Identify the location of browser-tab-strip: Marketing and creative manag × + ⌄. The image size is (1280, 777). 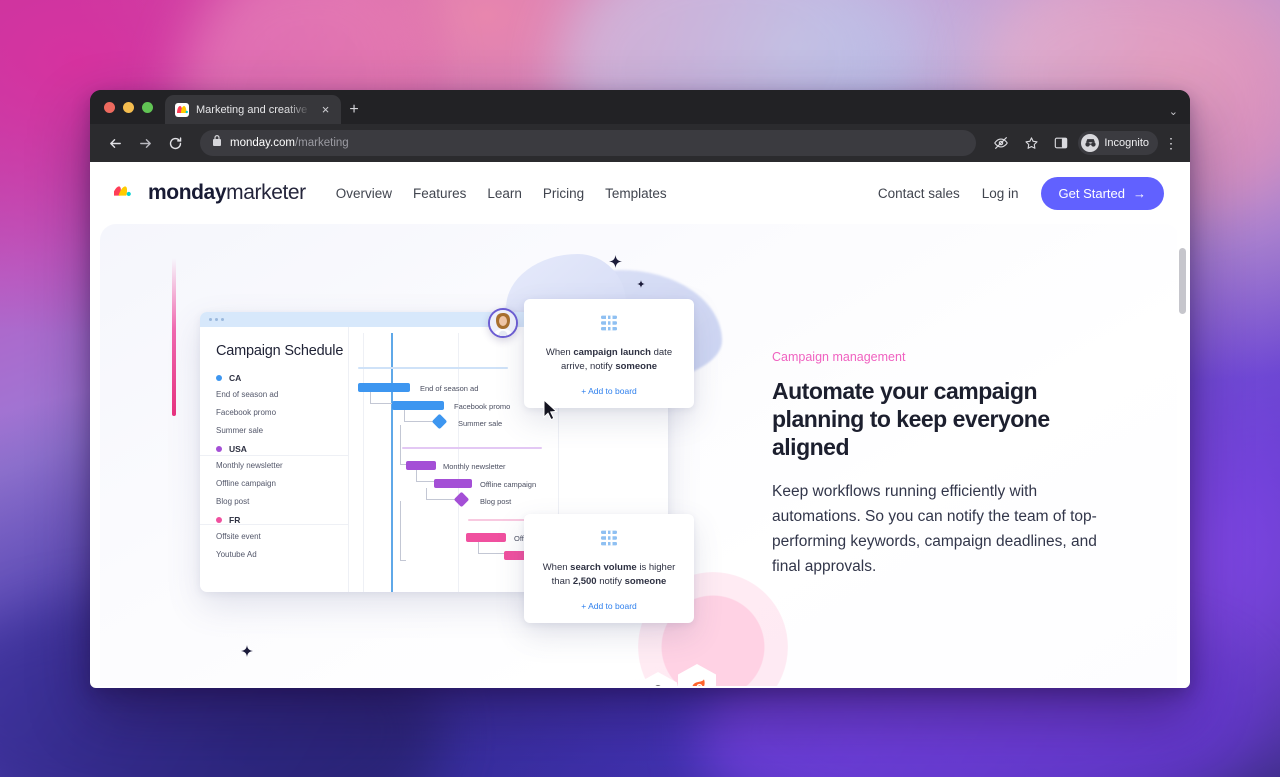
(640, 107).